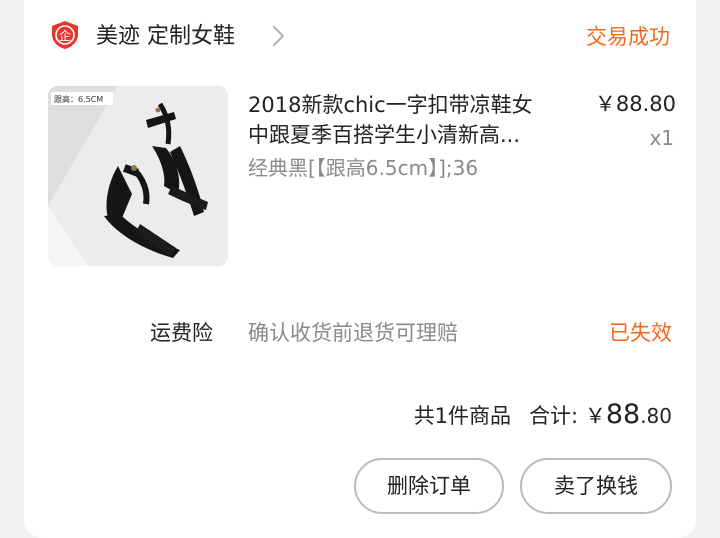 Image resolution: width=720 pixels, height=538 pixels. I want to click on order-summary: 共1件商品 合计: ￥88.80, so click(543, 415).